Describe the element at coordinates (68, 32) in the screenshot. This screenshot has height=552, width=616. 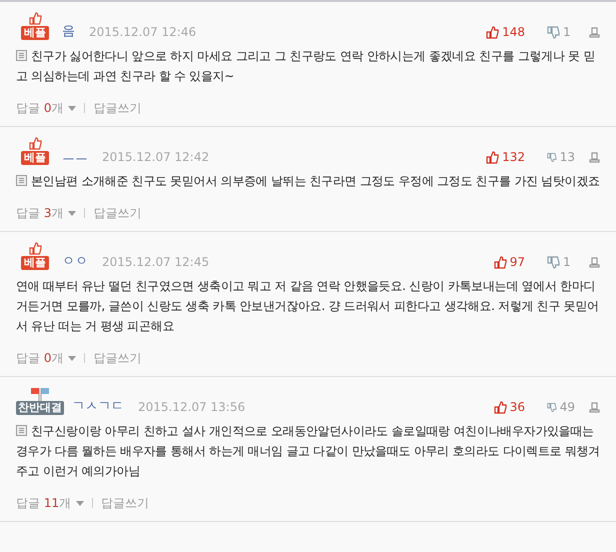
I see `author-name: 음` at that location.